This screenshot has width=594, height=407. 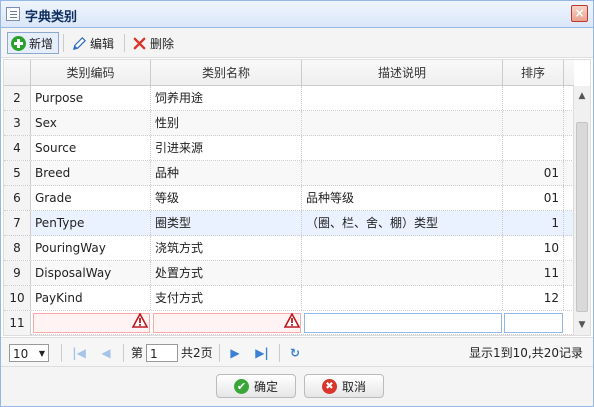 I want to click on title-bar: 字典类别 ×, so click(x=297, y=14).